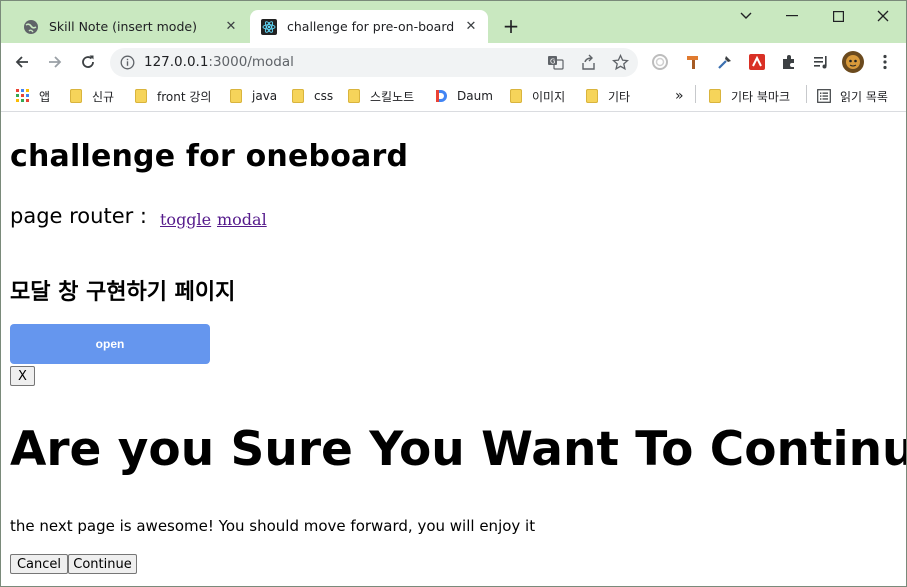 Image resolution: width=907 pixels, height=587 pixels. I want to click on toolbar: 127.0.0.1:3000/modal G, so click(453, 62).